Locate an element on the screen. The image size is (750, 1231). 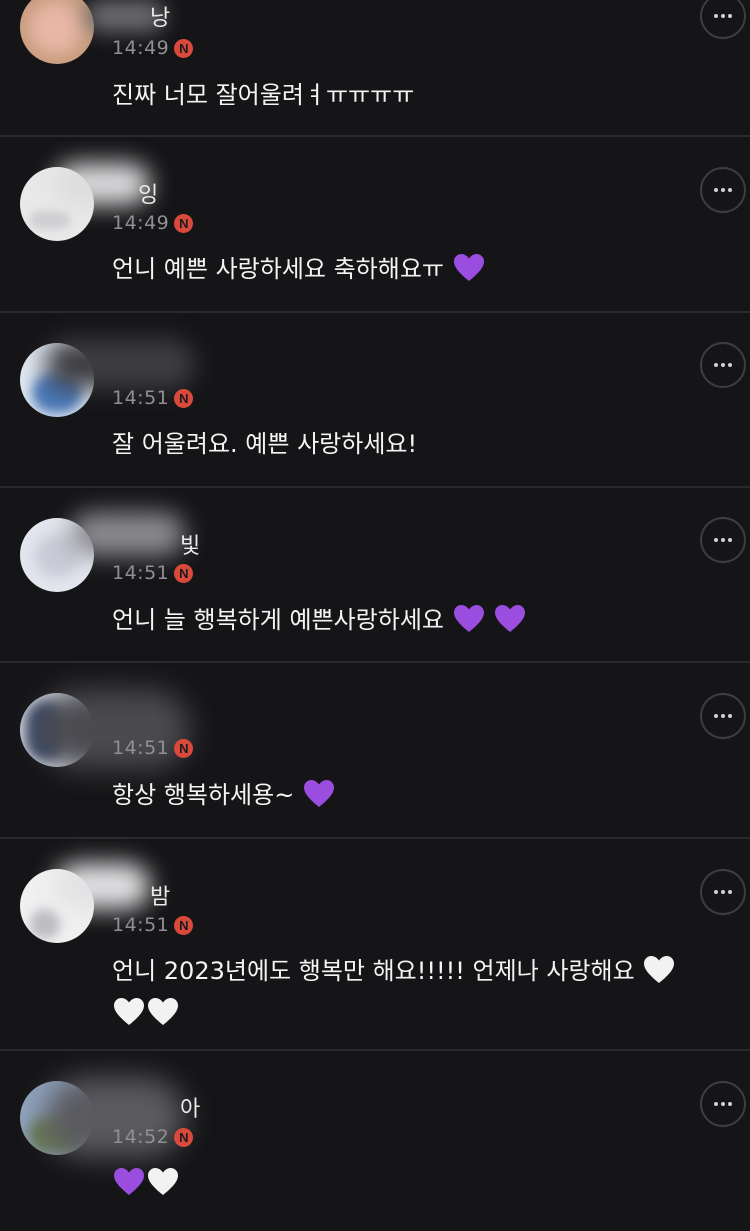
comment-body: 언니 늘 행복하게 예쁜사랑하세요 is located at coordinates (278, 620).